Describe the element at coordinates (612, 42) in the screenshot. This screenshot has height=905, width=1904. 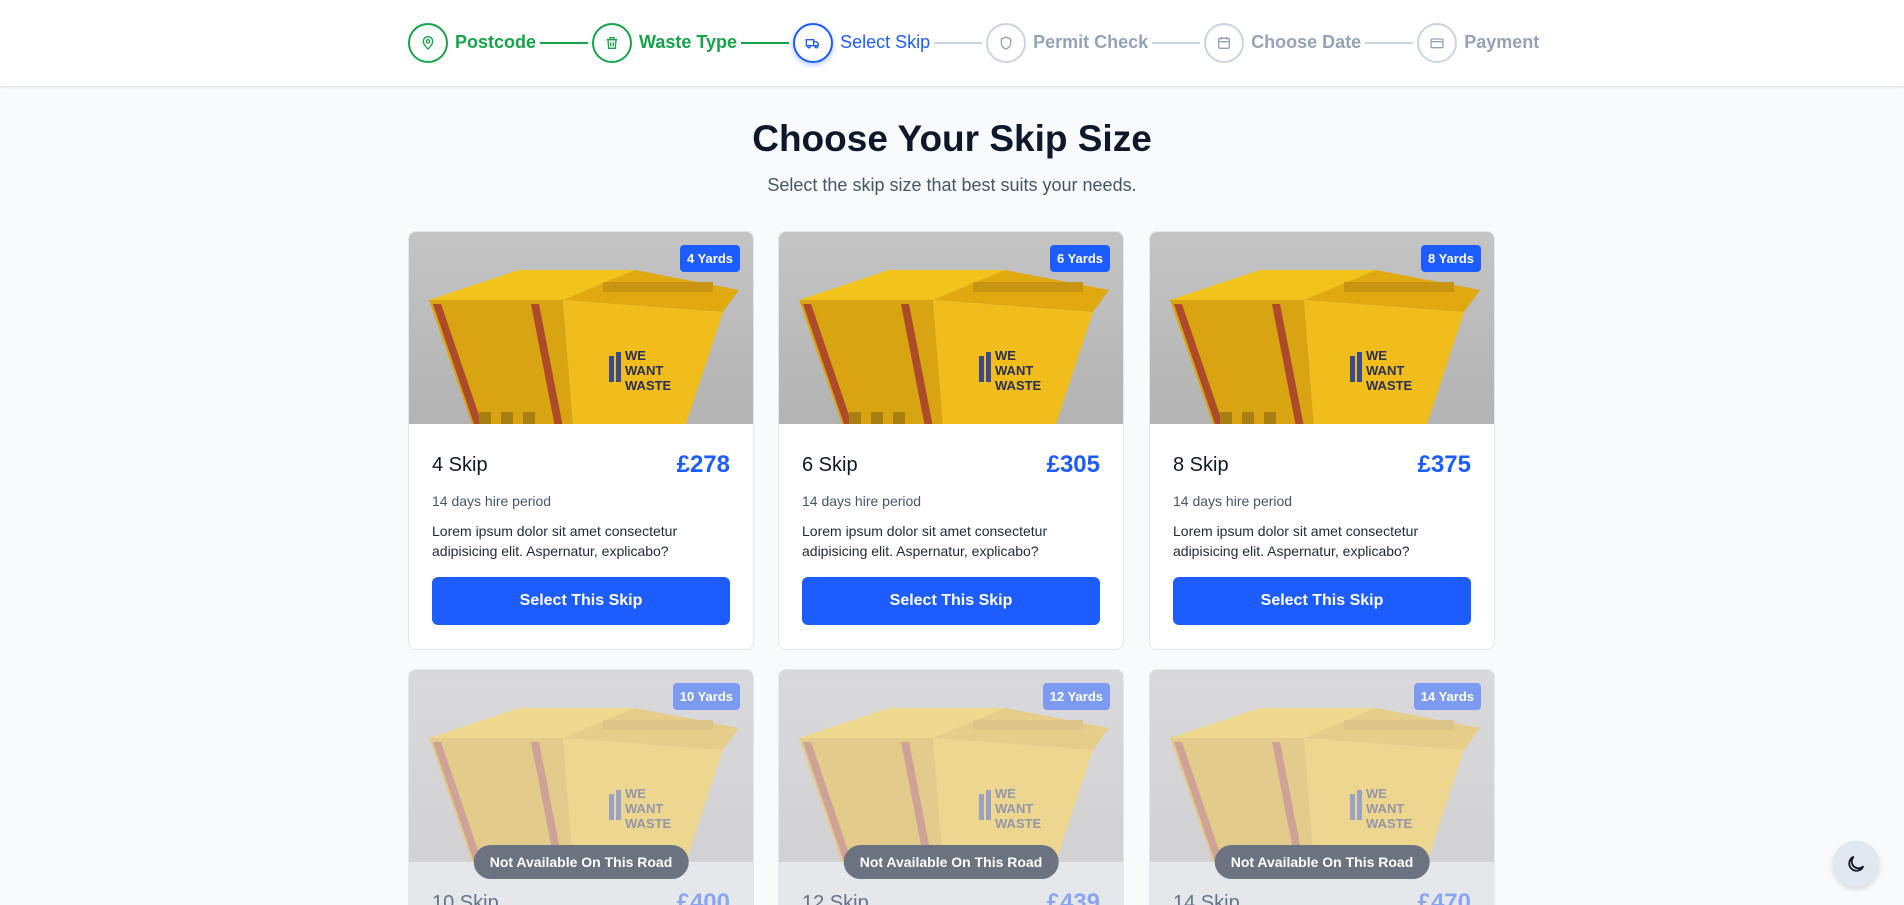
I see `trash-icon` at that location.